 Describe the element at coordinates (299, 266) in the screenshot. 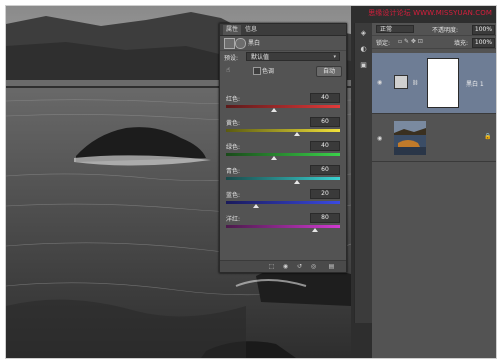

I see `reset-icon: ↺` at that location.